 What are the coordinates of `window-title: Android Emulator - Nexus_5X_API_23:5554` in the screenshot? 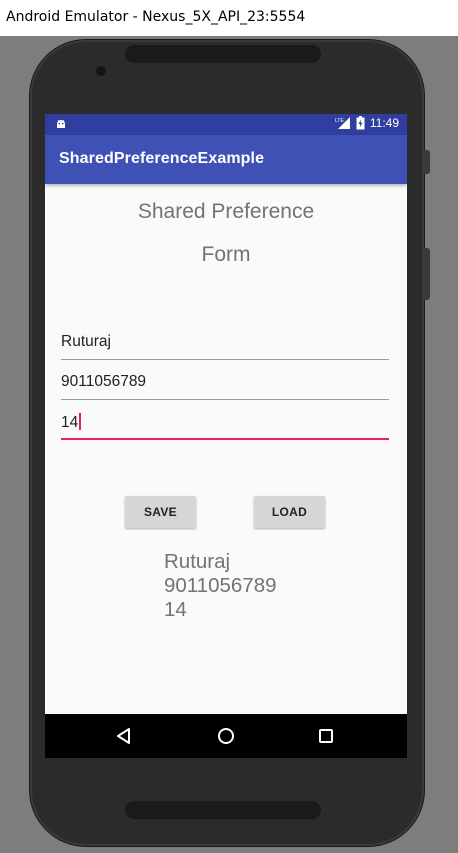 It's located at (156, 17).